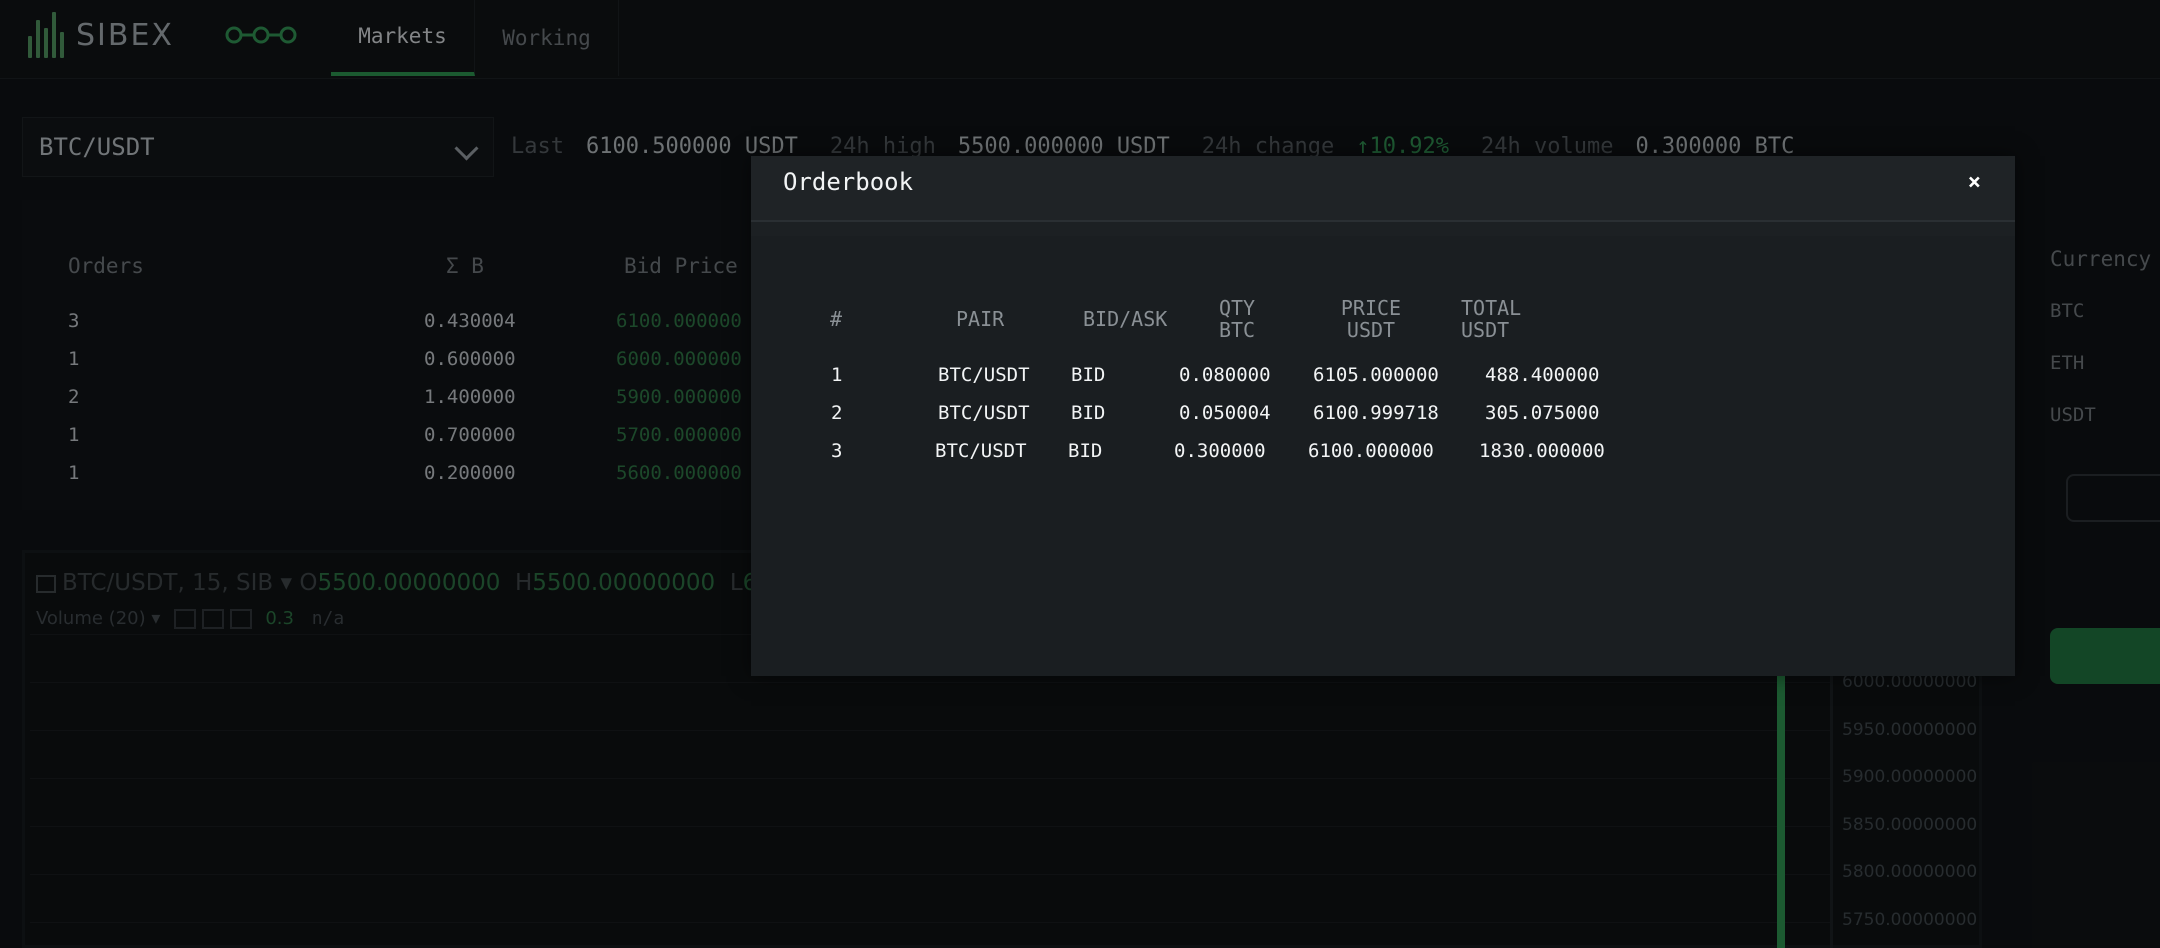  What do you see at coordinates (1485, 330) in the screenshot?
I see `col-total-unit: USDT` at bounding box center [1485, 330].